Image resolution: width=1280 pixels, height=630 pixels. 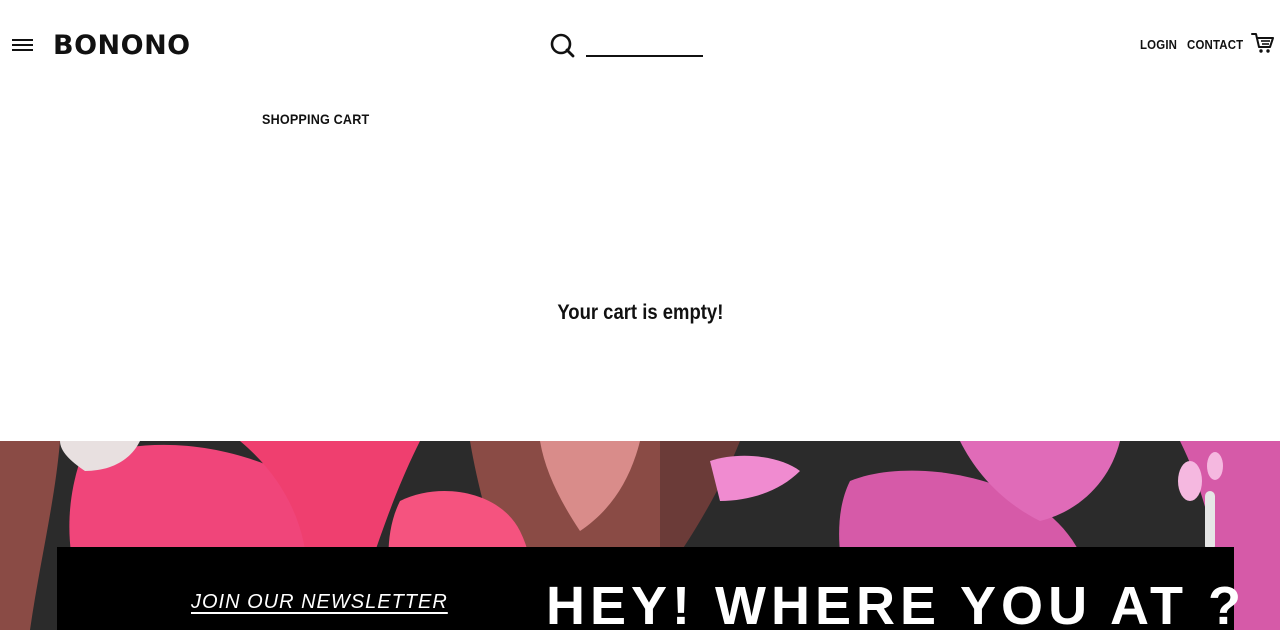 I want to click on empty-cart-message: Your cart is empty!, so click(x=640, y=312).